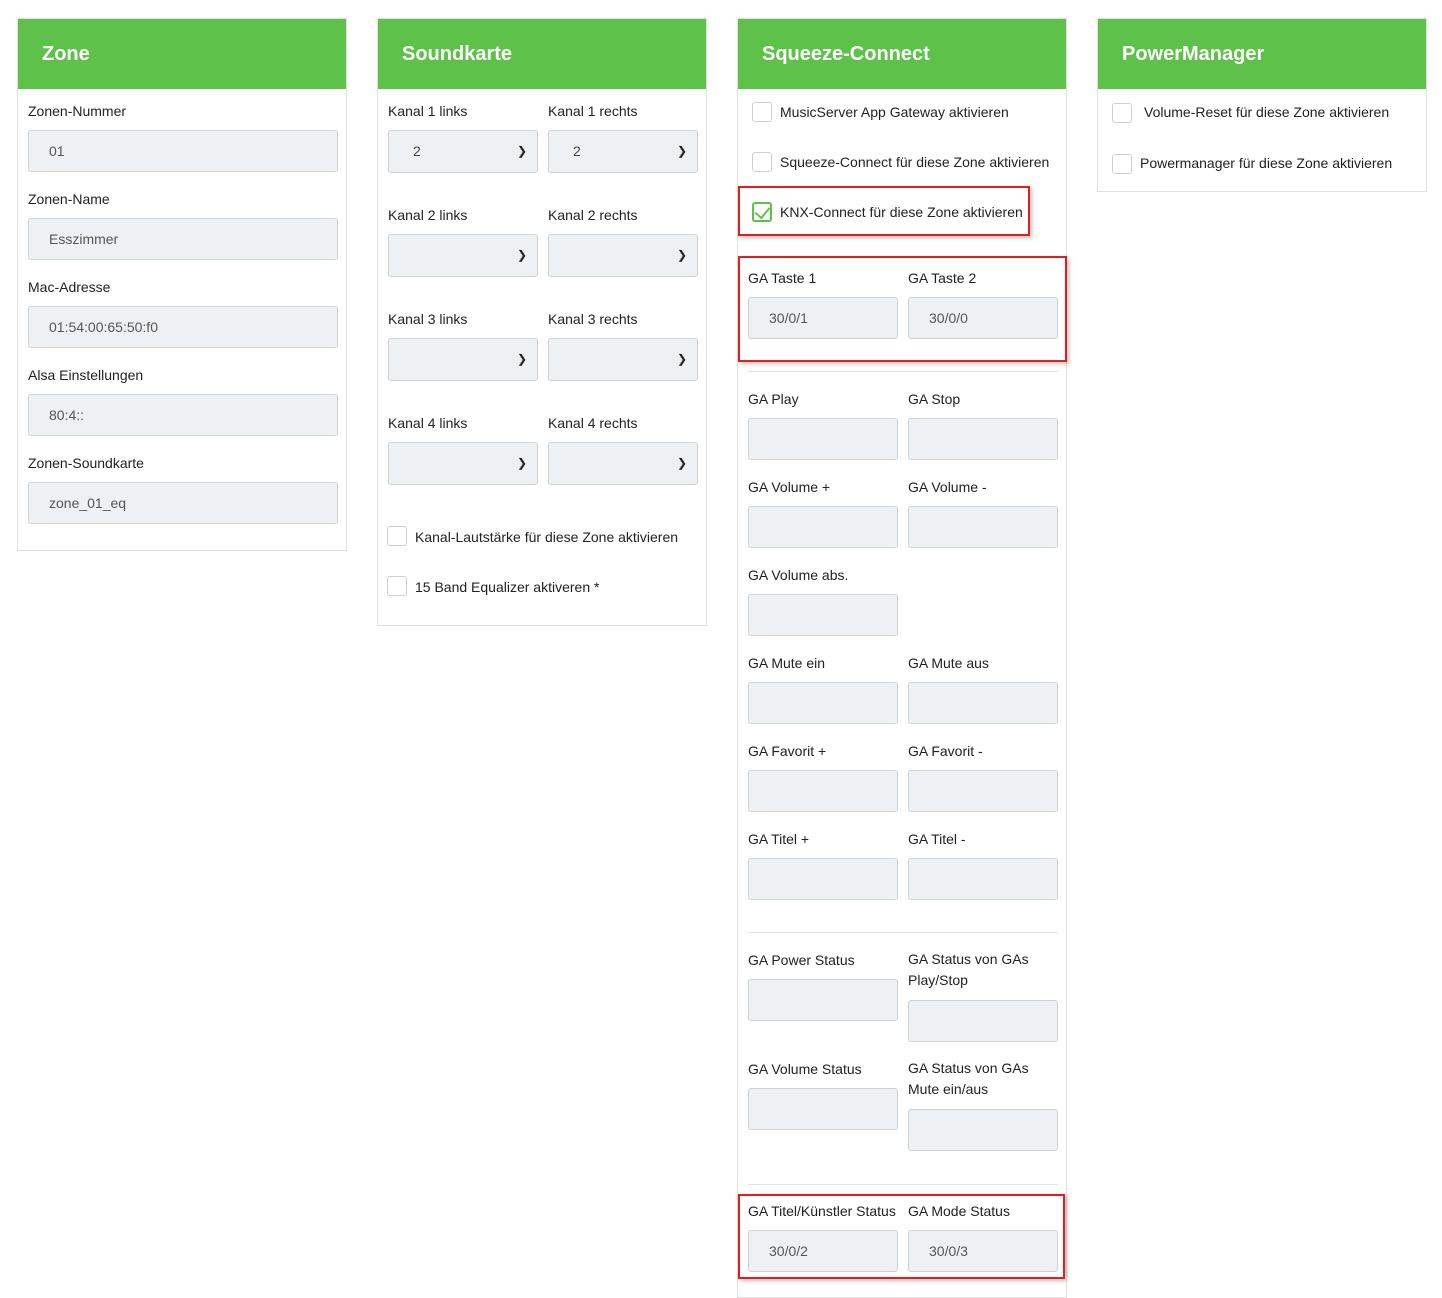 The image size is (1442, 1298). What do you see at coordinates (542, 54) in the screenshot?
I see `soundkarte-panel-title: Soundkarte` at bounding box center [542, 54].